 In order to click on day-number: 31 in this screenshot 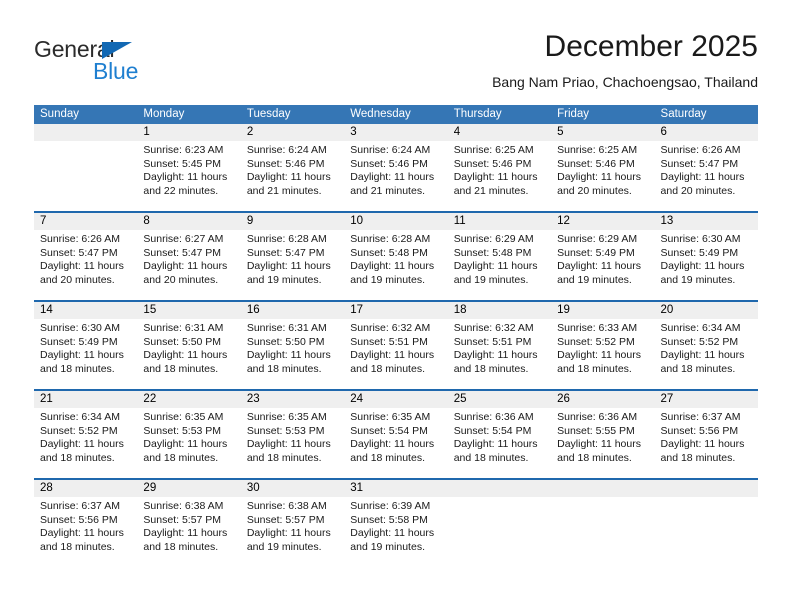, I will do `click(395, 488)`.